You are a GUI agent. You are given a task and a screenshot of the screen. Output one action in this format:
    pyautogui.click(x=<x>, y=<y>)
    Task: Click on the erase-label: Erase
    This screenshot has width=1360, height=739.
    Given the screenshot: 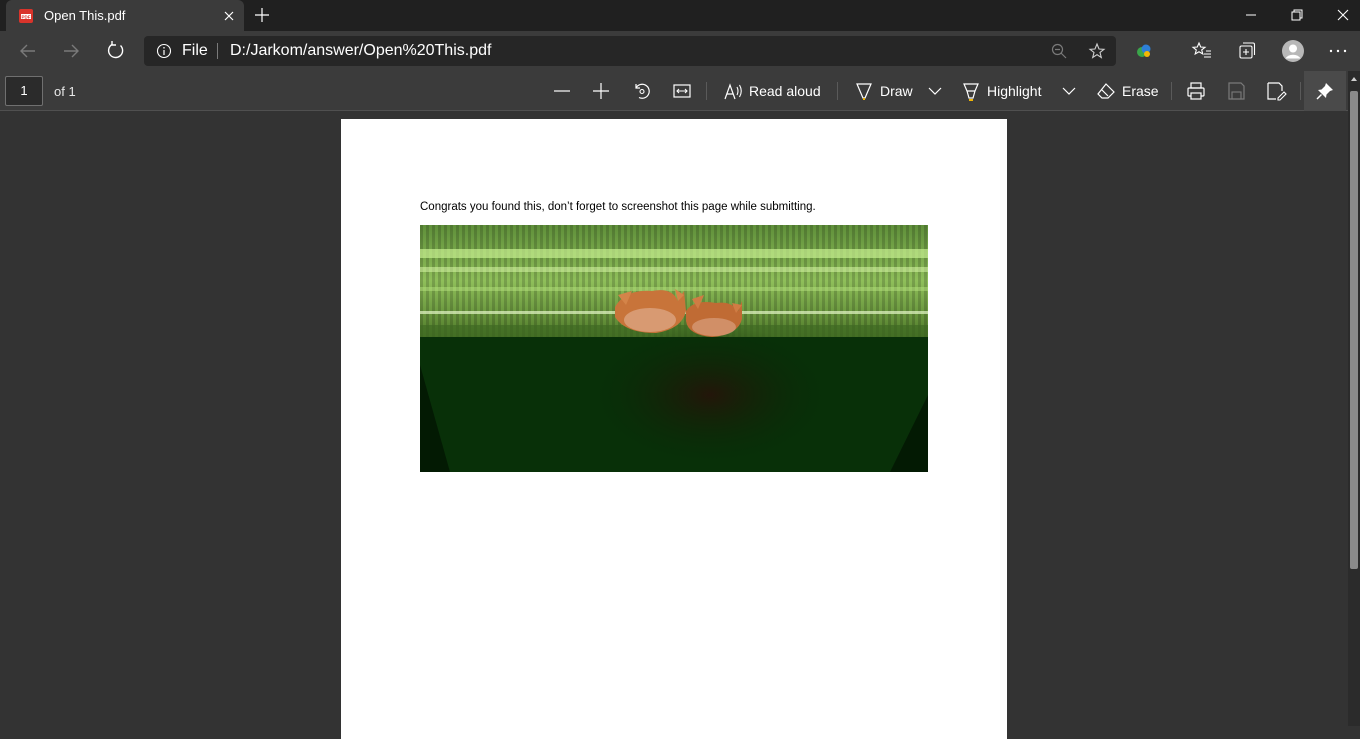 What is the action you would take?
    pyautogui.click(x=1140, y=91)
    